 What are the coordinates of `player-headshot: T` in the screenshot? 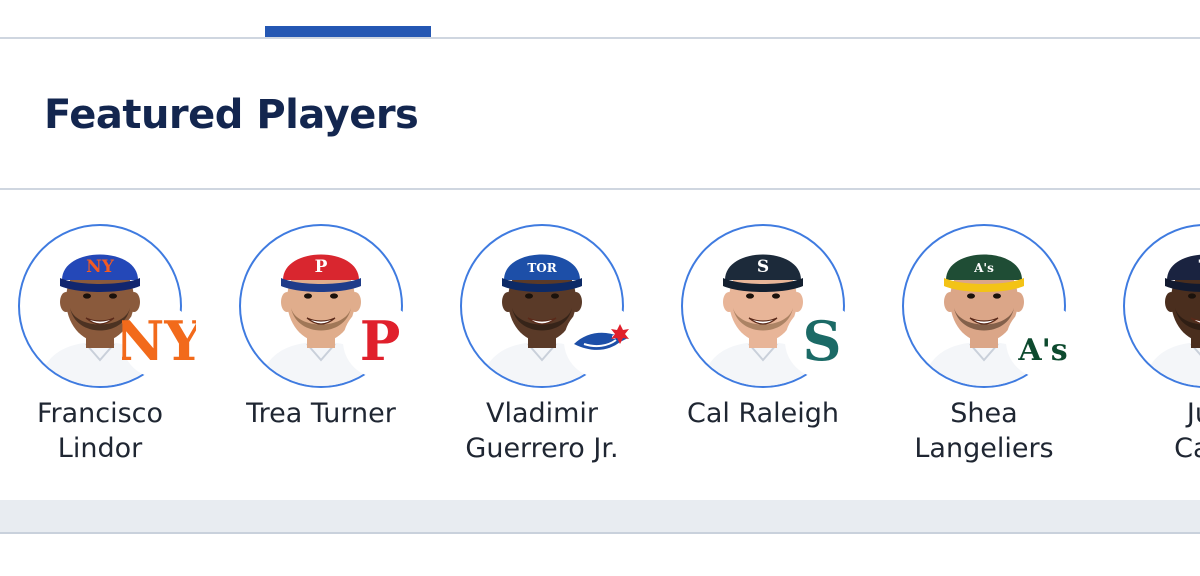 It's located at (1161, 306).